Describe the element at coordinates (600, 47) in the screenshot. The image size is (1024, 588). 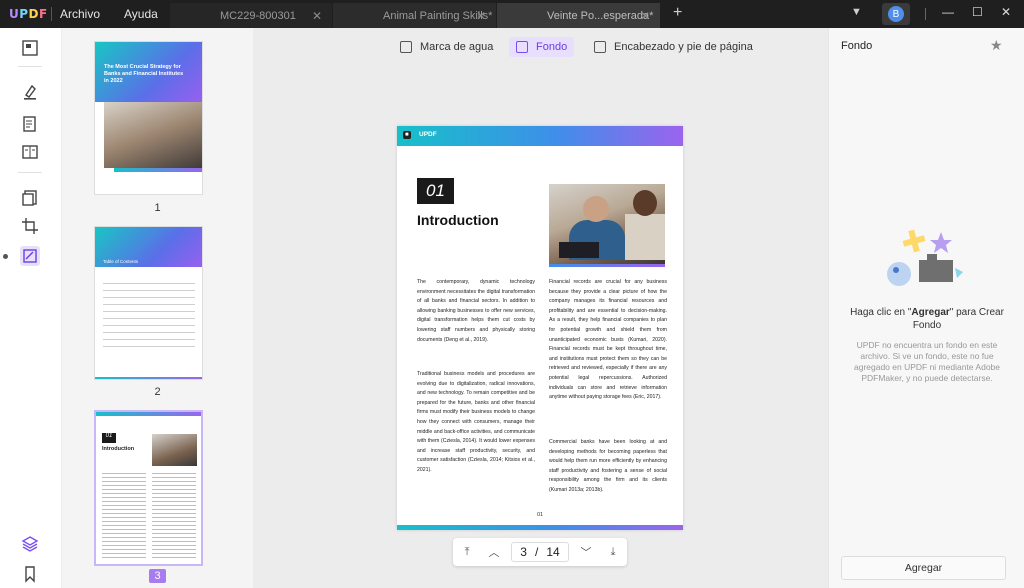
I see `header-footer-icon` at that location.